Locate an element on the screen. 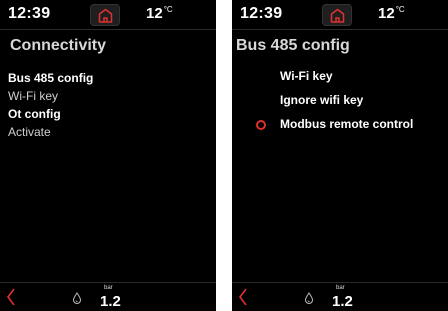 The width and height of the screenshot is (448, 311). option-wifi-key: Wi-Fi key is located at coordinates (340, 79).